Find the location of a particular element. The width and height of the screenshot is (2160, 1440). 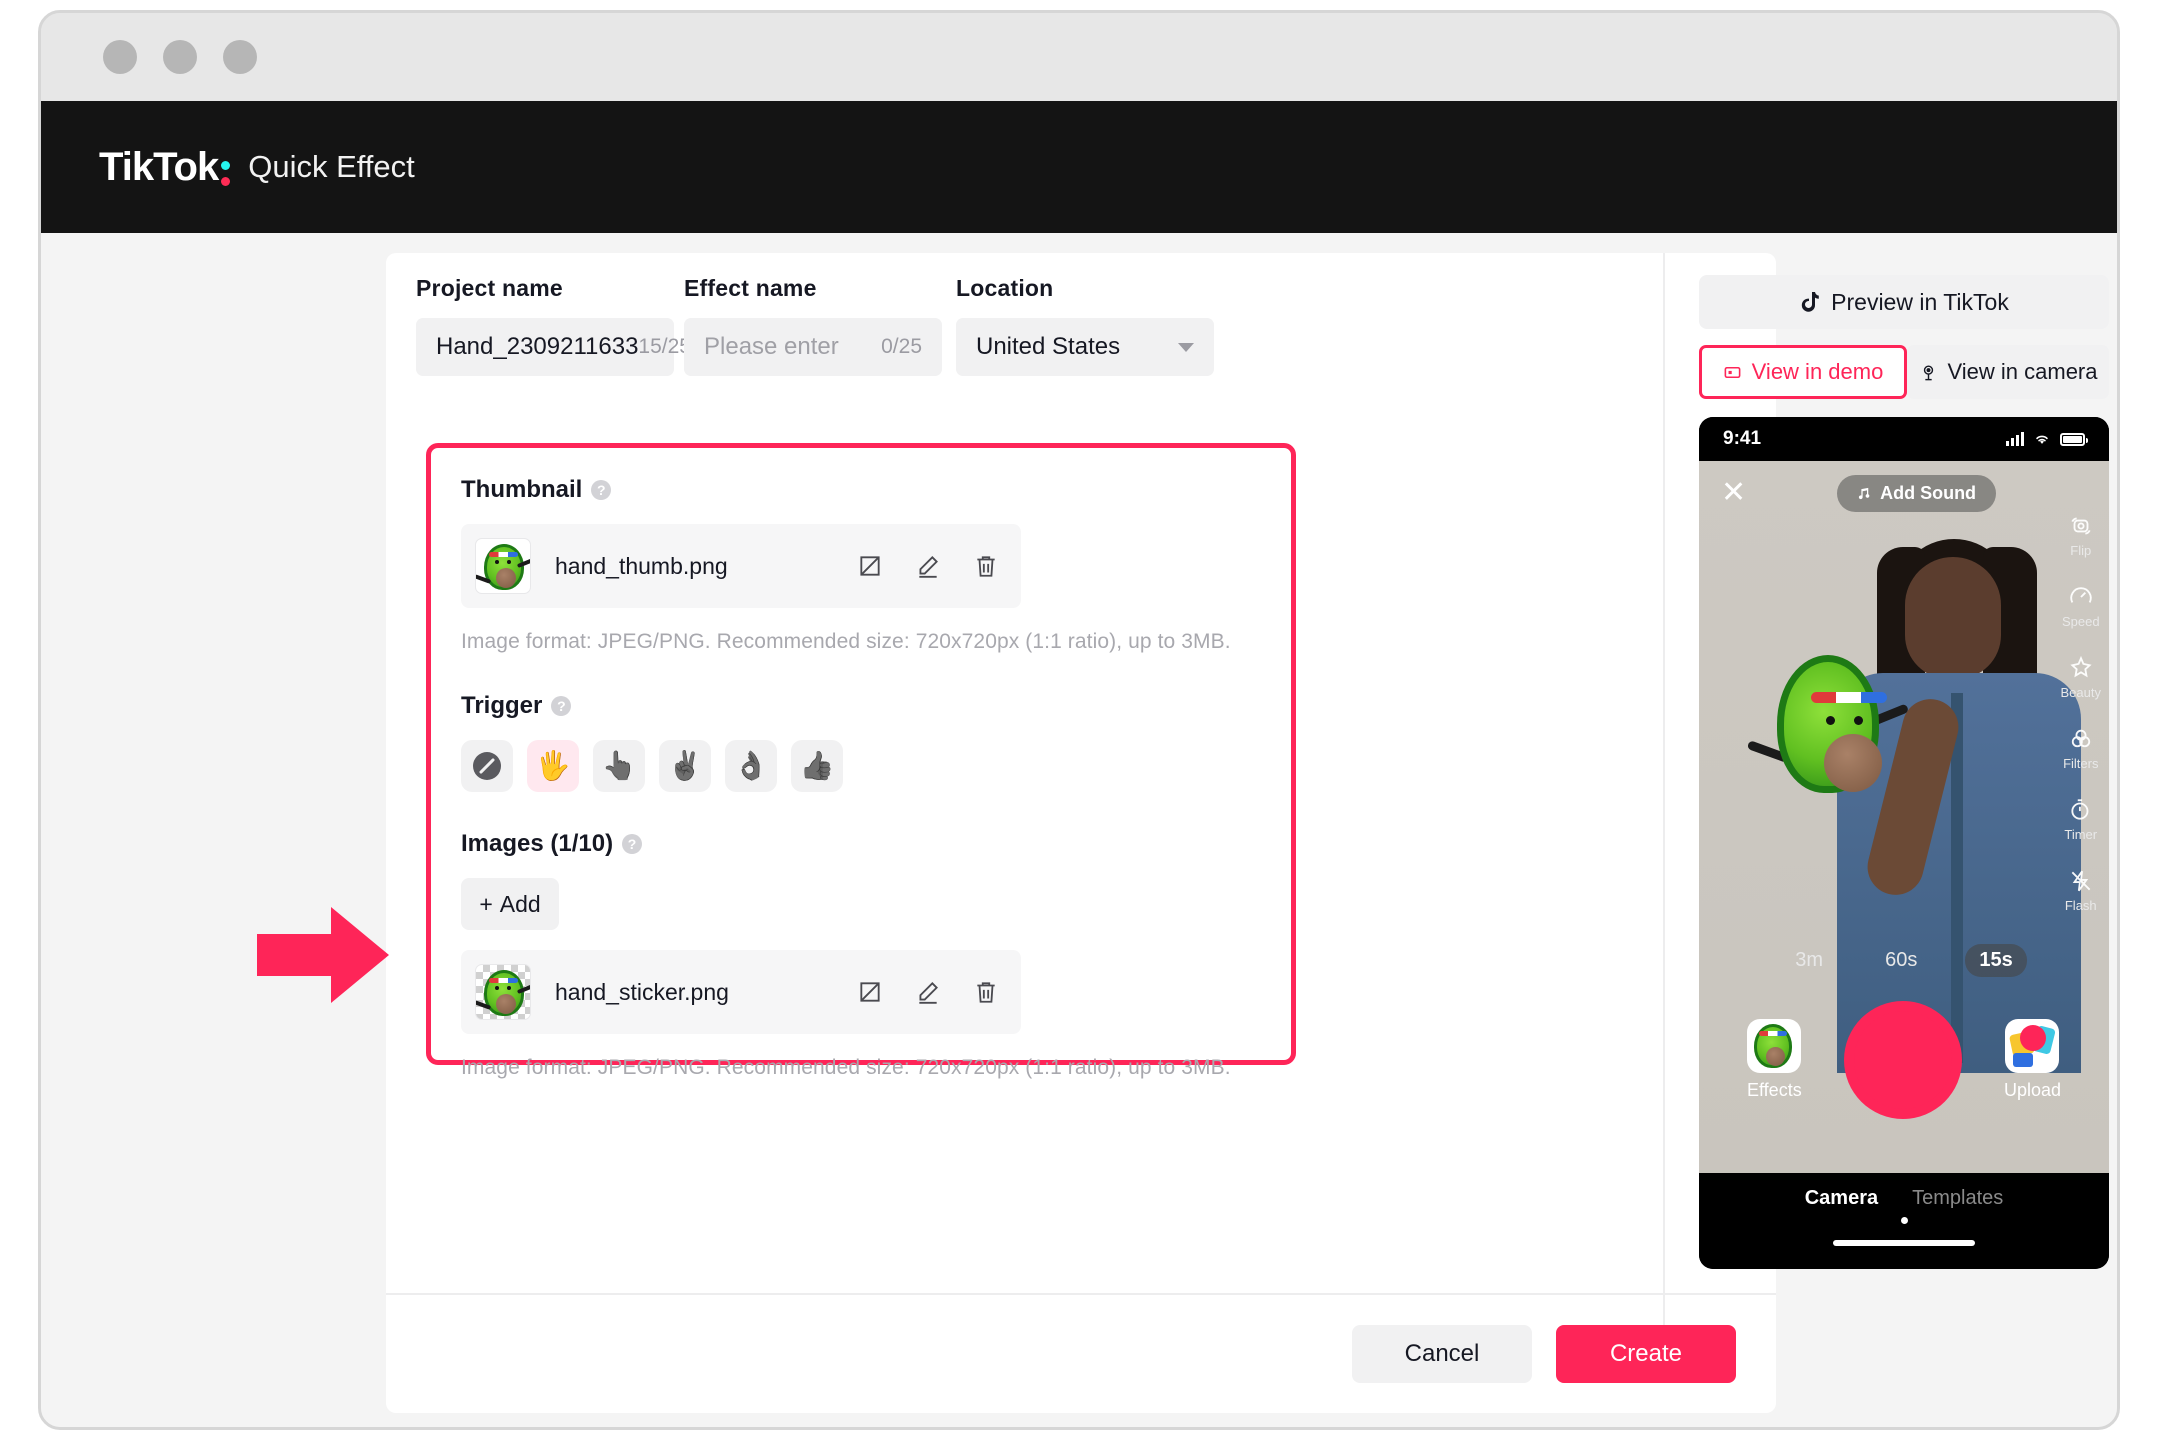

project-name-group: Project name Hand_2309211633 15/25 is located at coordinates (553, 325).